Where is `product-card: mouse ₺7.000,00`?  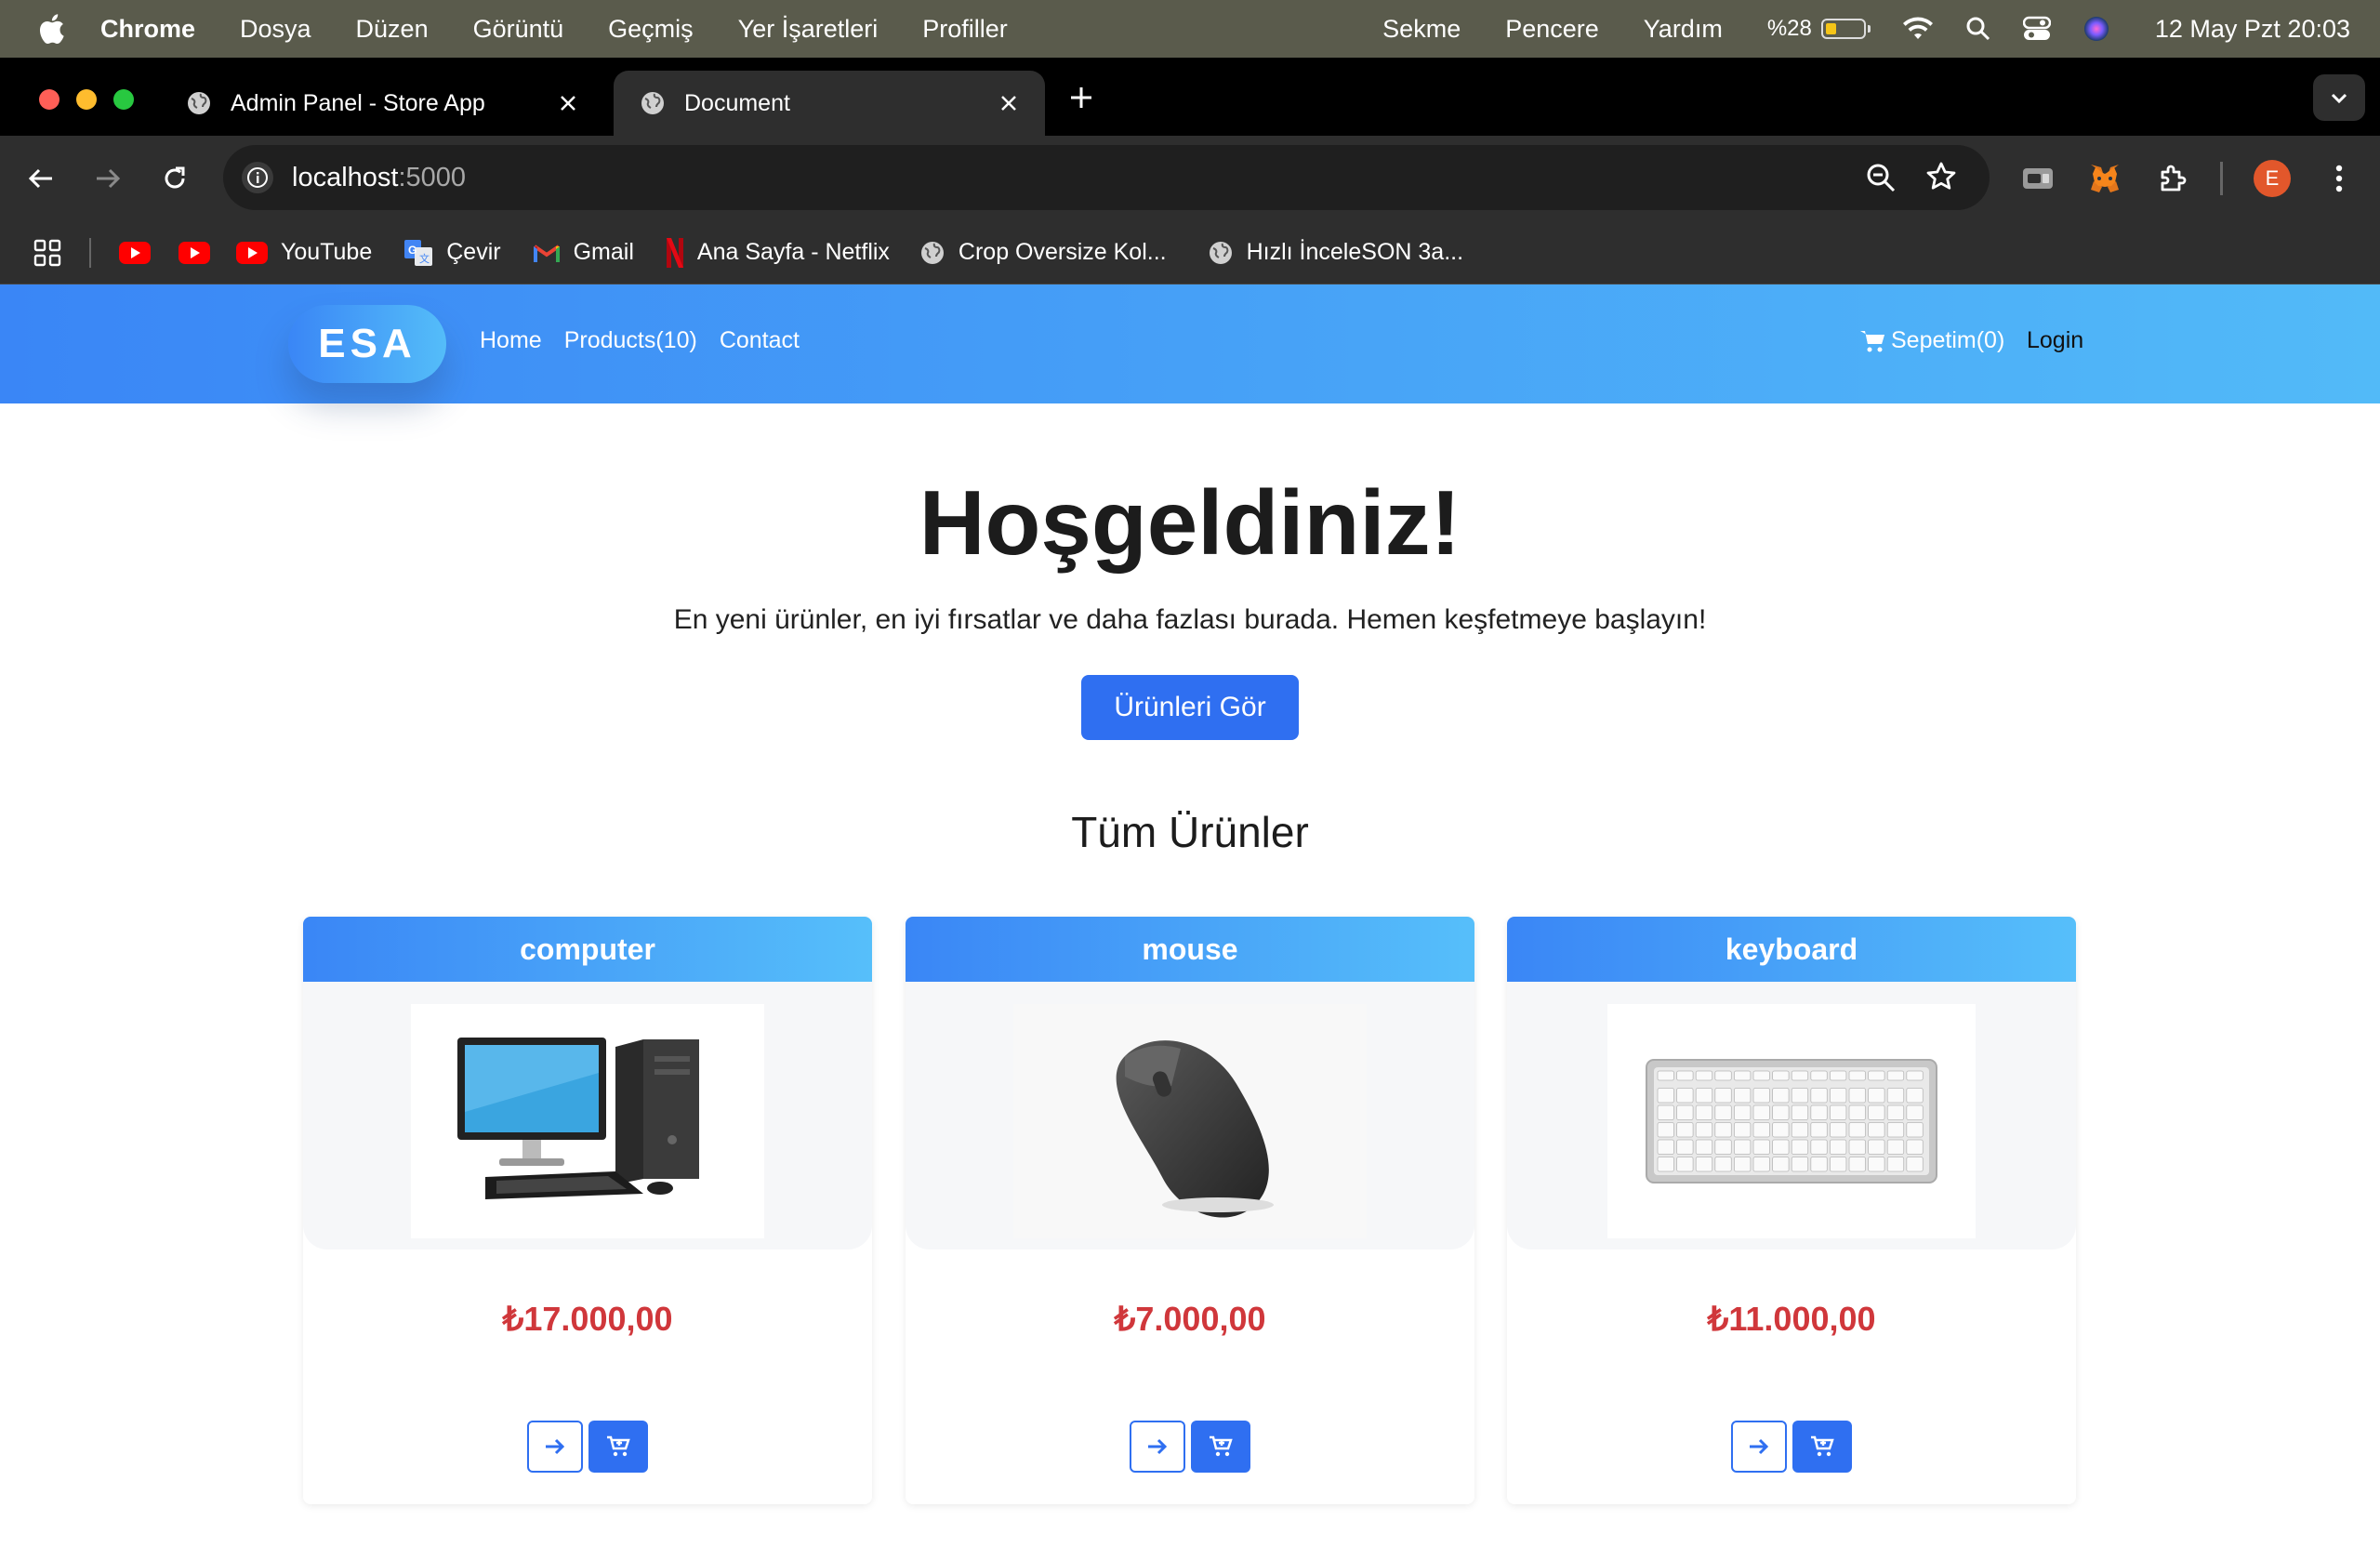
product-card: mouse ₺7.000,00 is located at coordinates (1190, 1210).